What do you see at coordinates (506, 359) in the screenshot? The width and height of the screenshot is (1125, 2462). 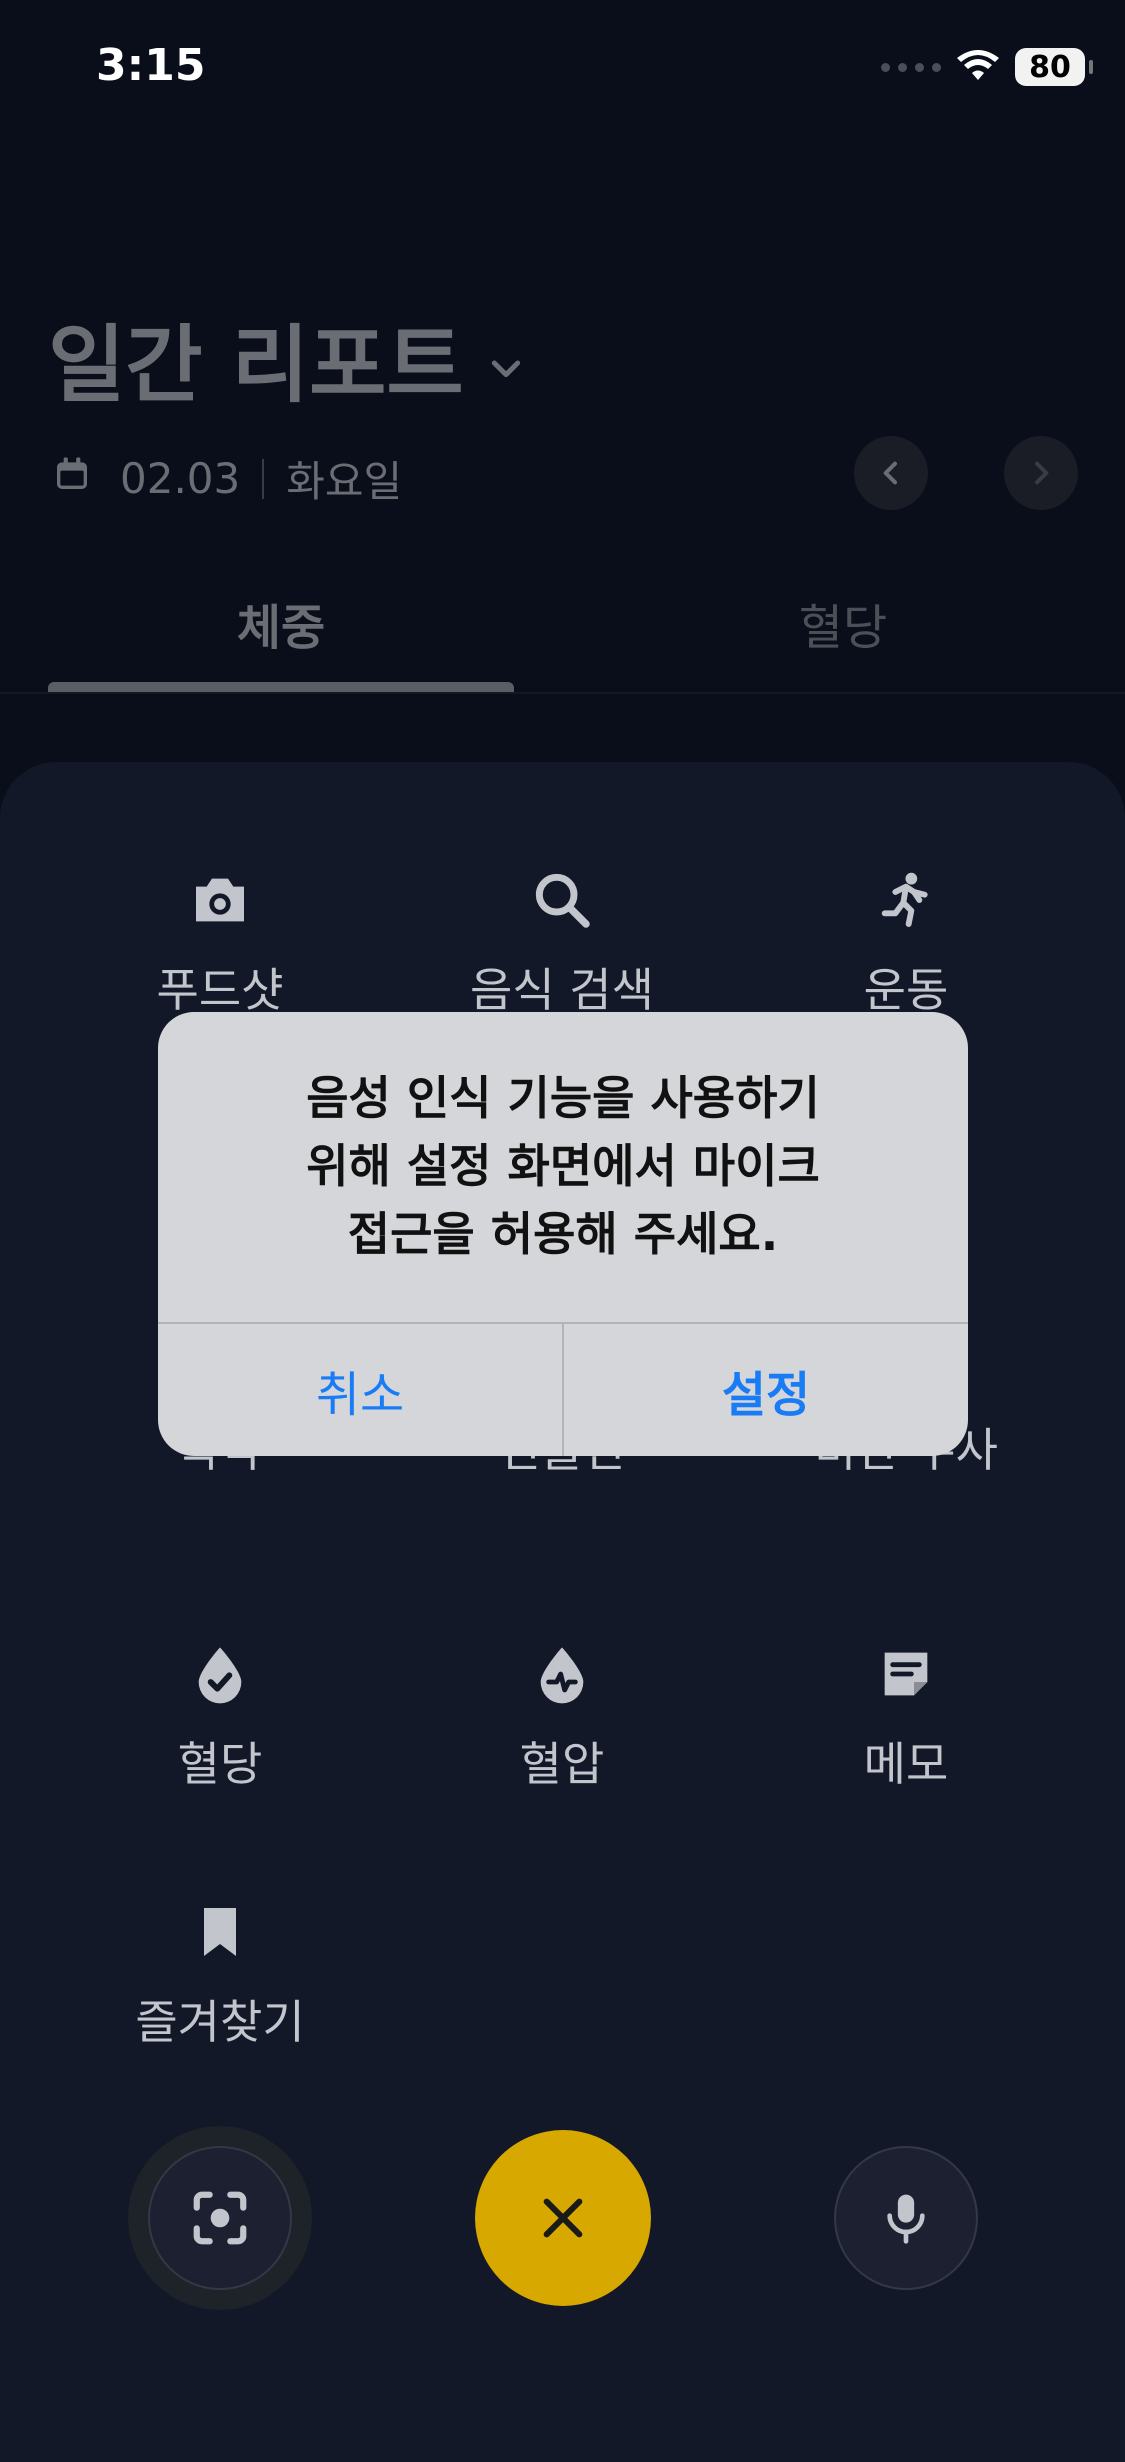 I see `chevron-down-icon` at bounding box center [506, 359].